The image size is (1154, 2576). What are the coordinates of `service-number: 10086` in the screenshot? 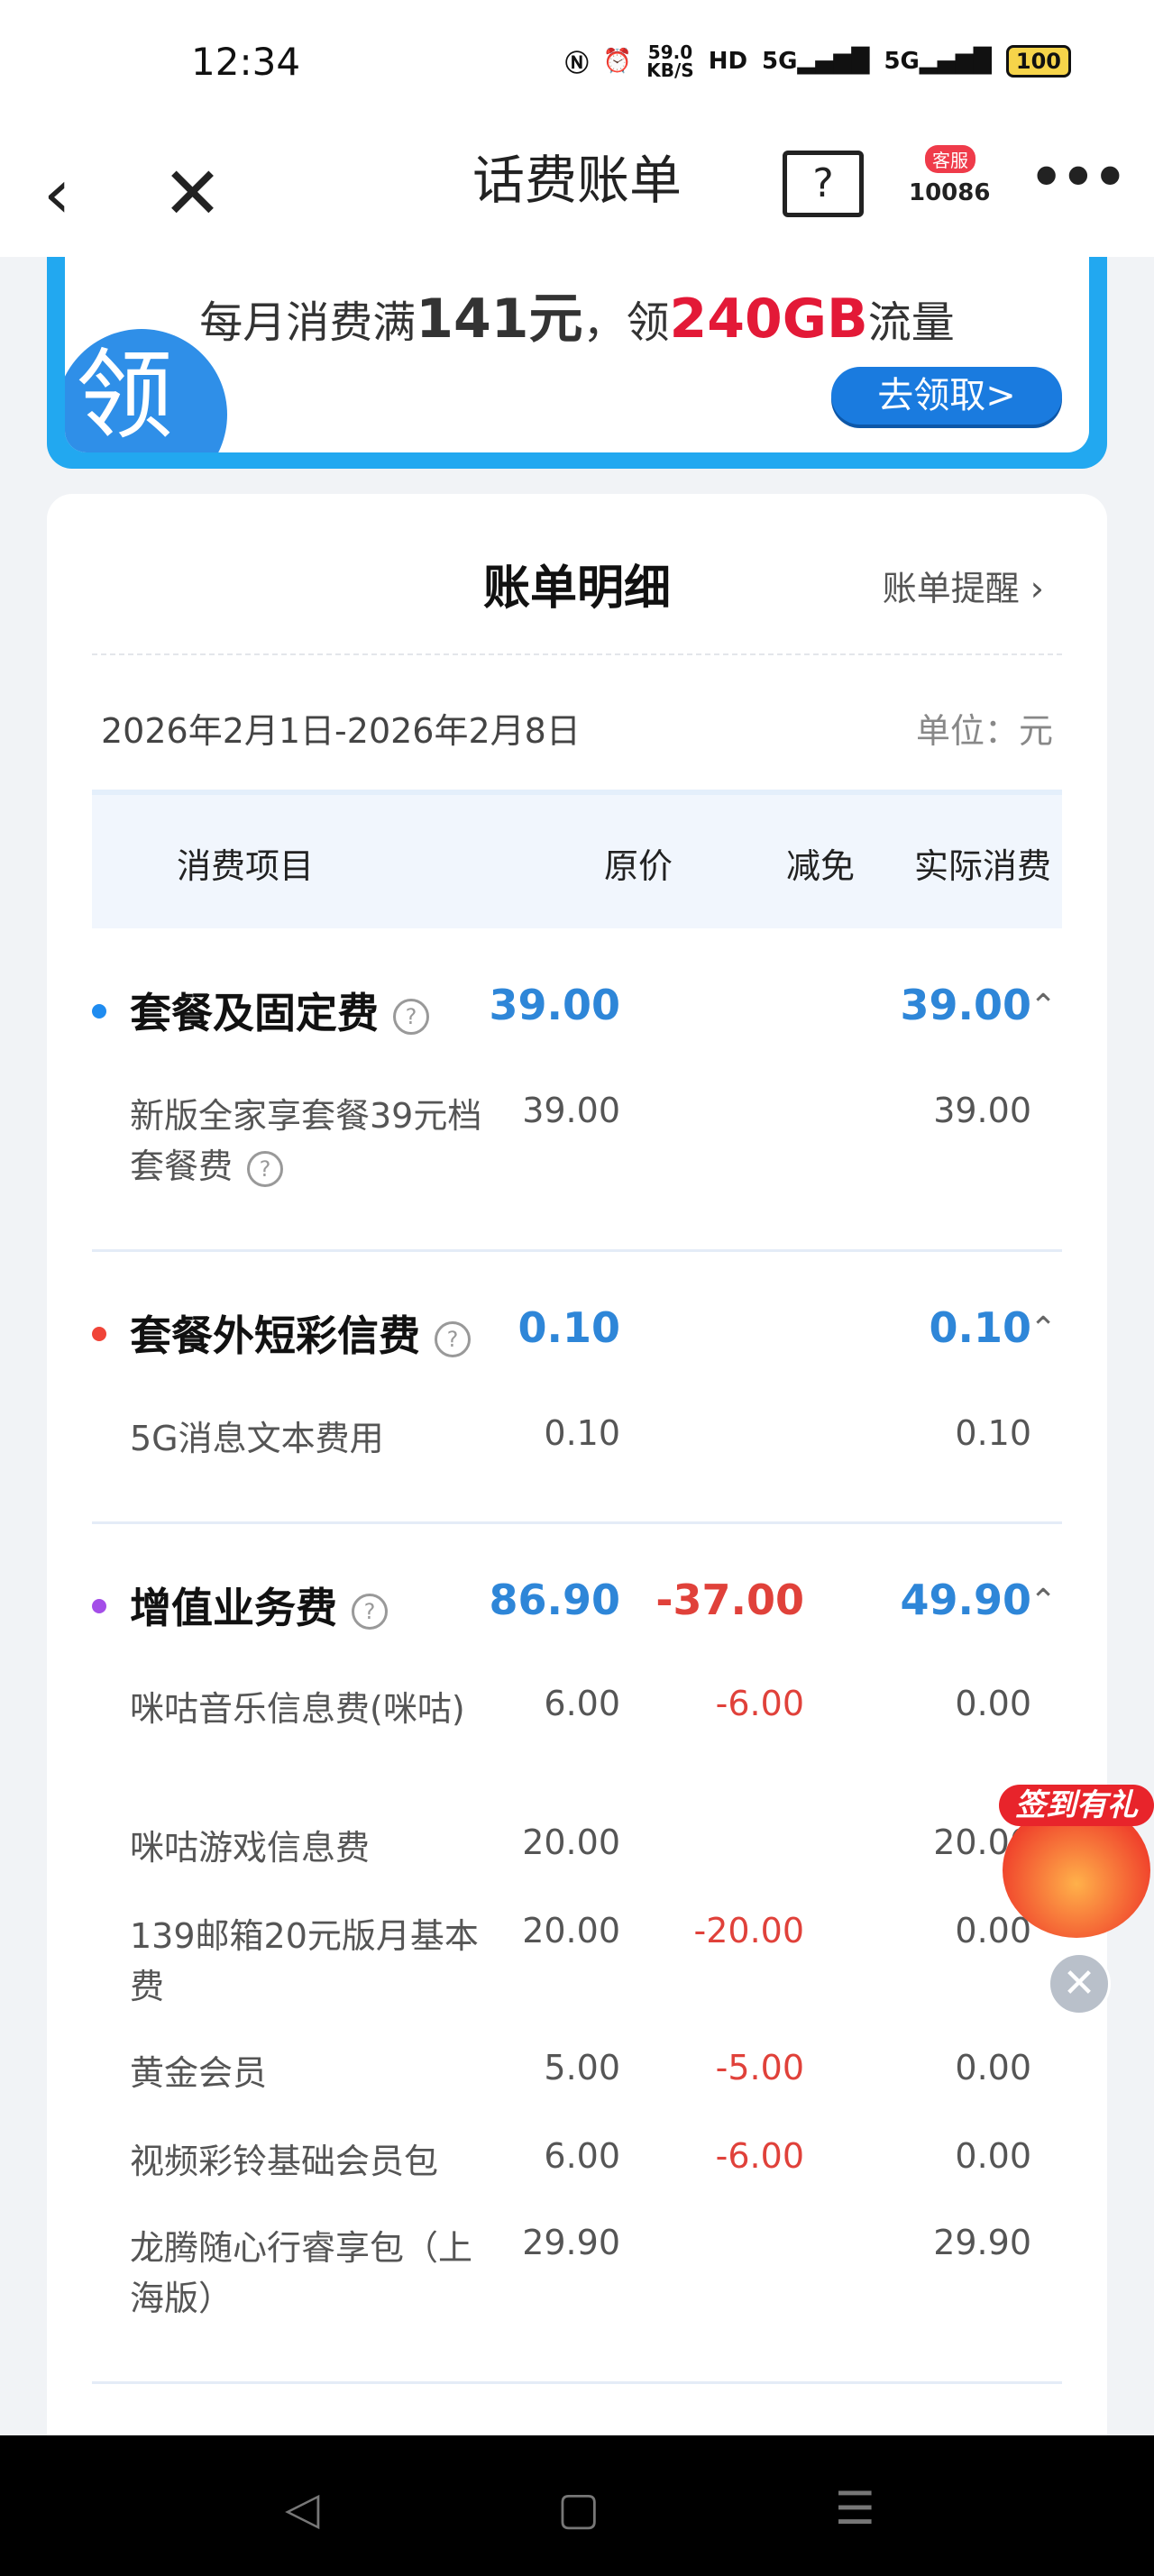 It's located at (950, 192).